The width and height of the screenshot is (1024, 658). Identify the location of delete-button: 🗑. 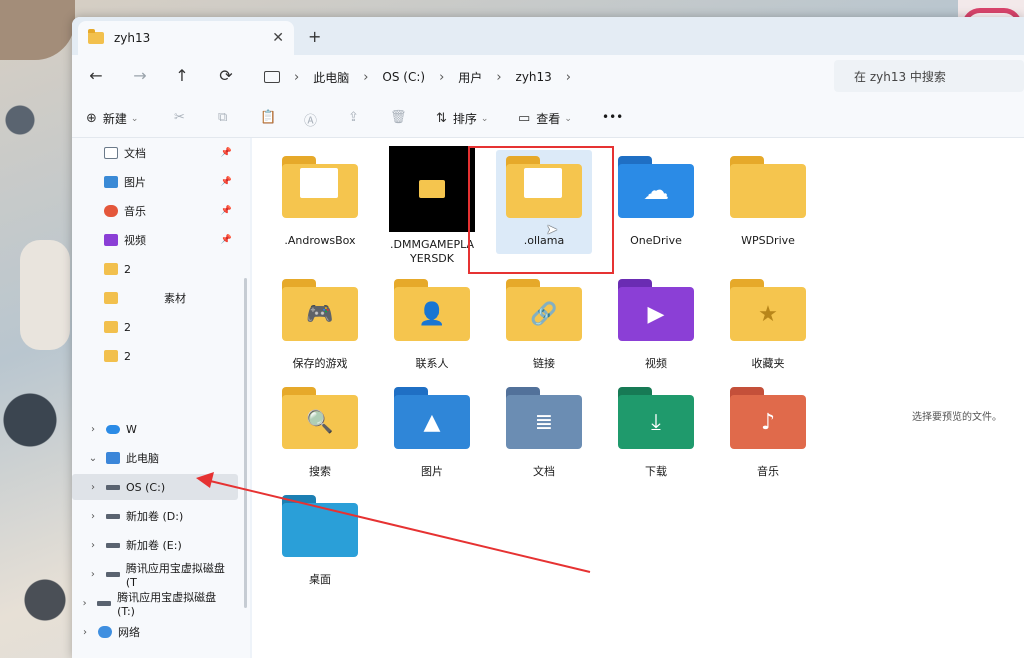
(401, 117).